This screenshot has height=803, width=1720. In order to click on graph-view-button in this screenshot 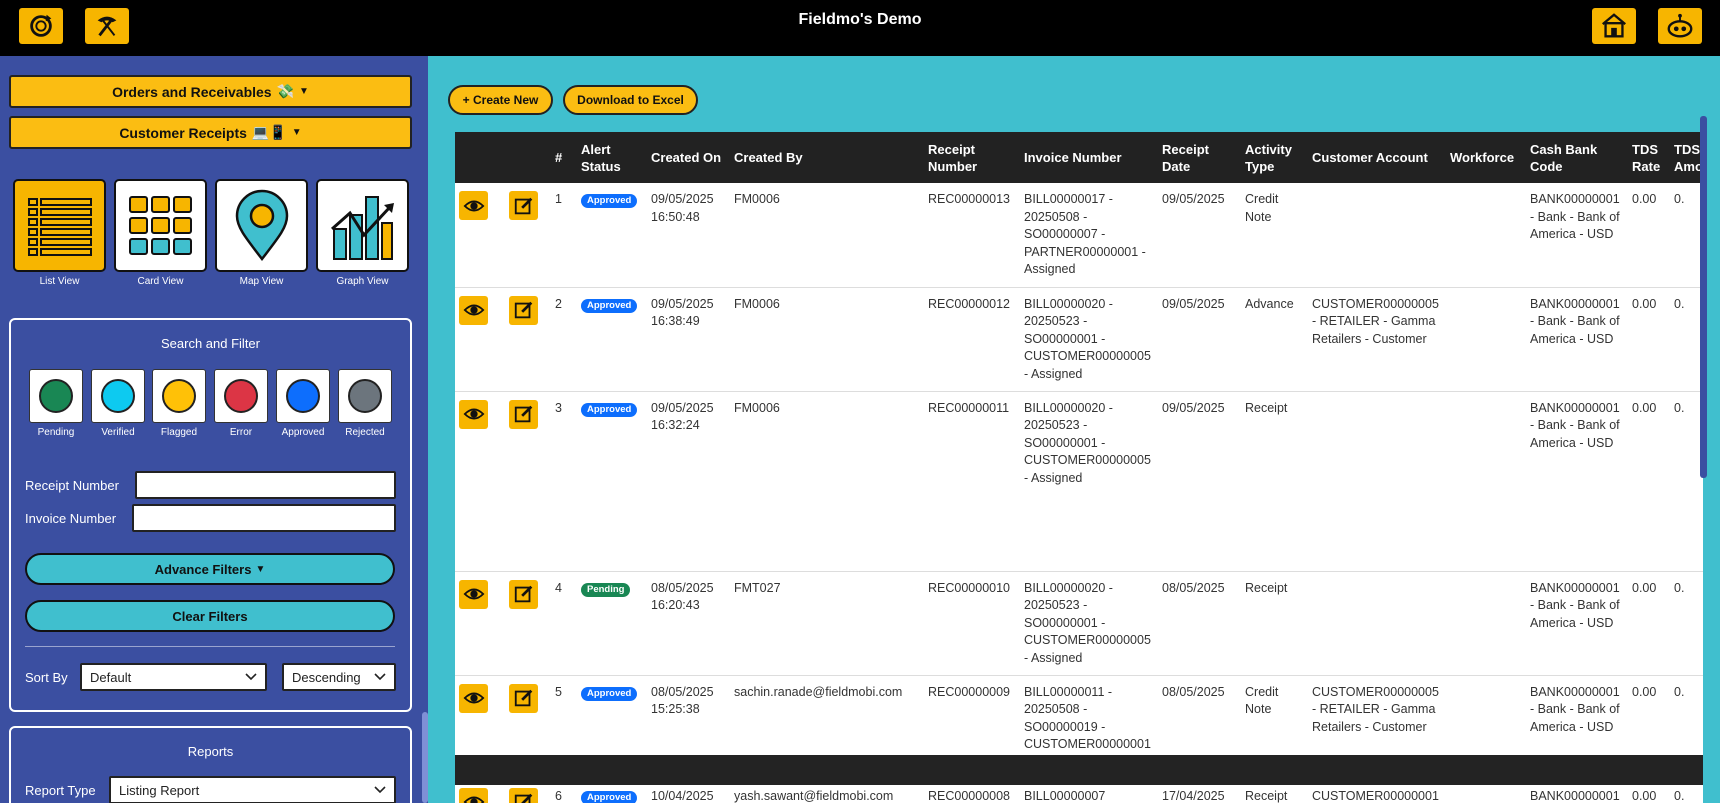, I will do `click(362, 225)`.